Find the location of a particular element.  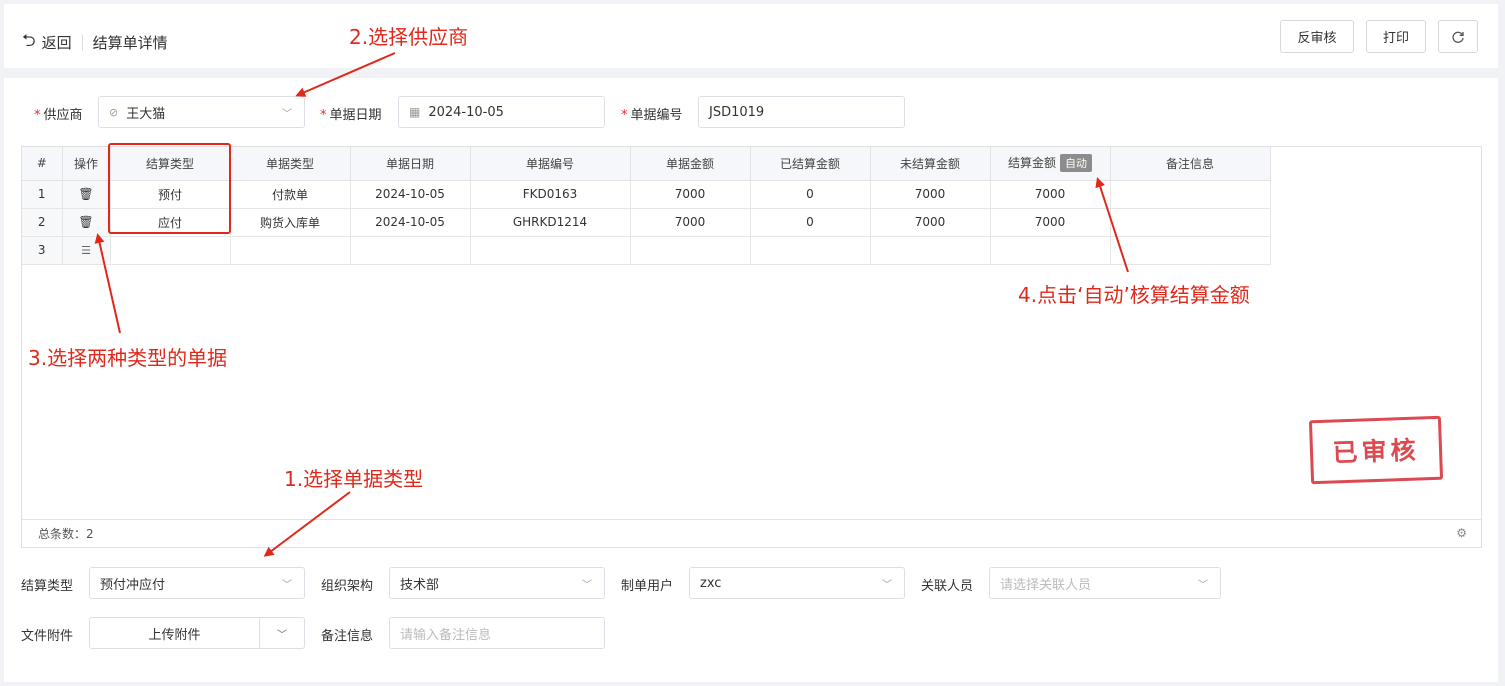

col-header-amount: 单据金额 is located at coordinates (690, 164).